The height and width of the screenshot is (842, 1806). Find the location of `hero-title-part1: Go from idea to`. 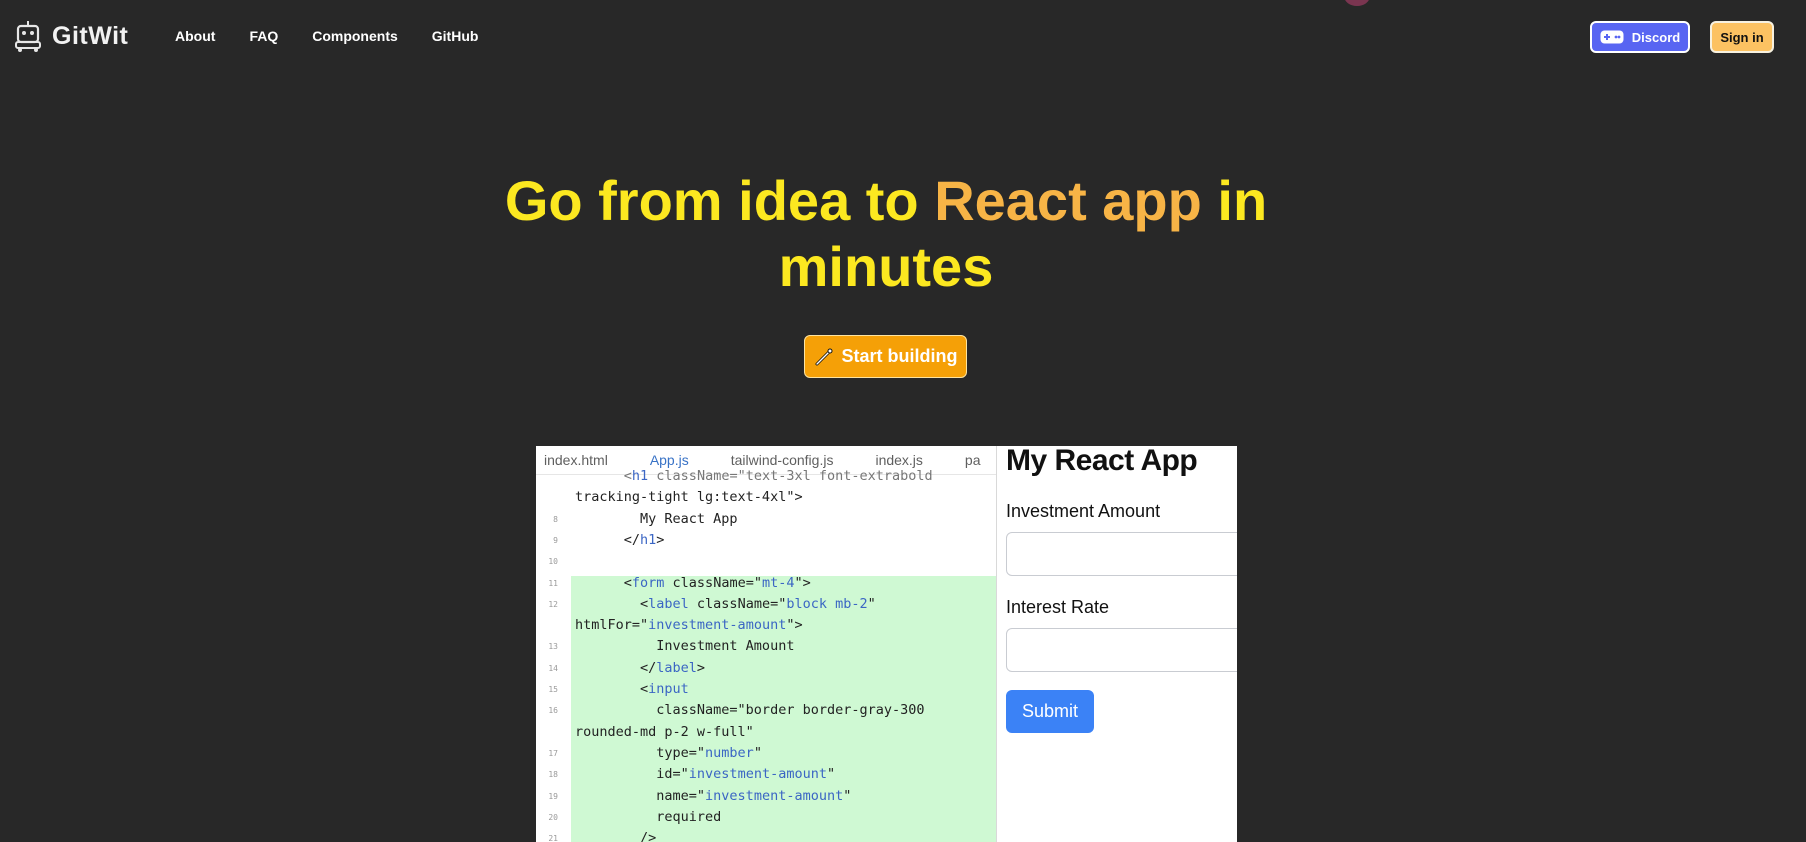

hero-title-part1: Go from idea to is located at coordinates (719, 200).